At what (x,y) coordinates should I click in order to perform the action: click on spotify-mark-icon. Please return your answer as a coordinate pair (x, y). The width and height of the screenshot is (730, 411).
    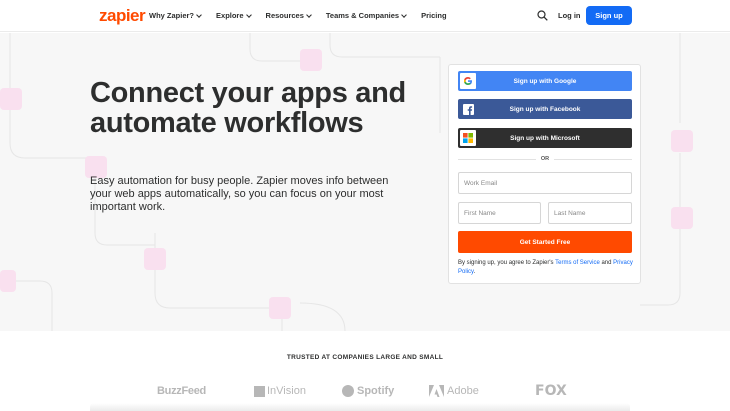
    Looking at the image, I should click on (348, 391).